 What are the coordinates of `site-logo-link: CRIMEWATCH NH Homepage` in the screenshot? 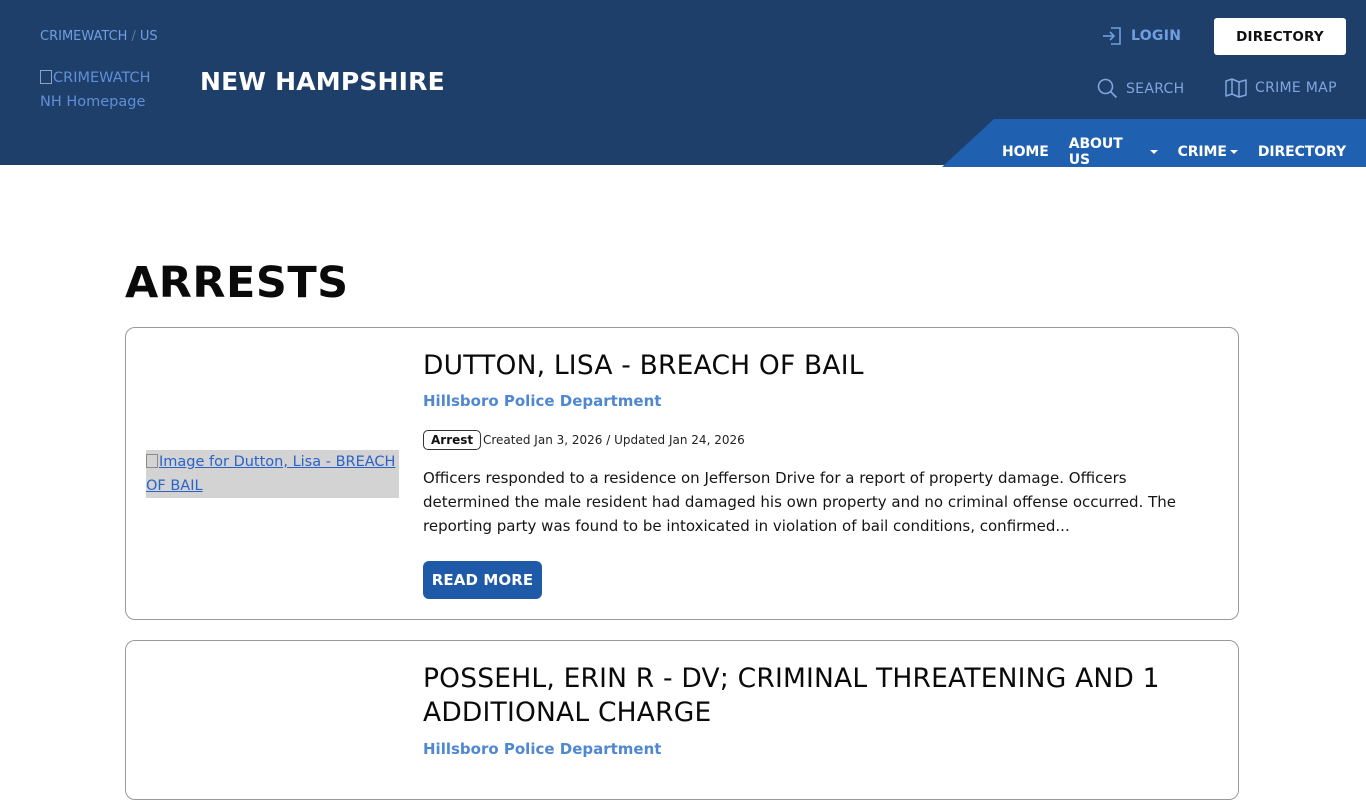 It's located at (105, 90).